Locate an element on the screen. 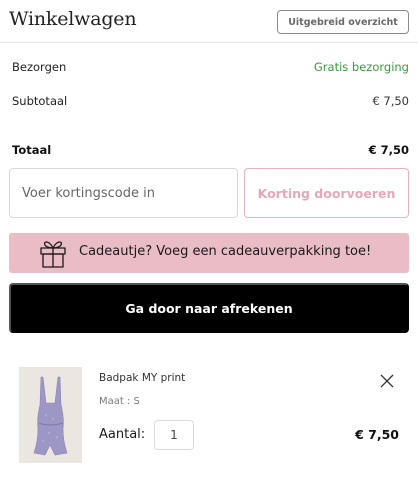  cart-header: Winkelwagen Uitgebreid overzicht is located at coordinates (209, 21).